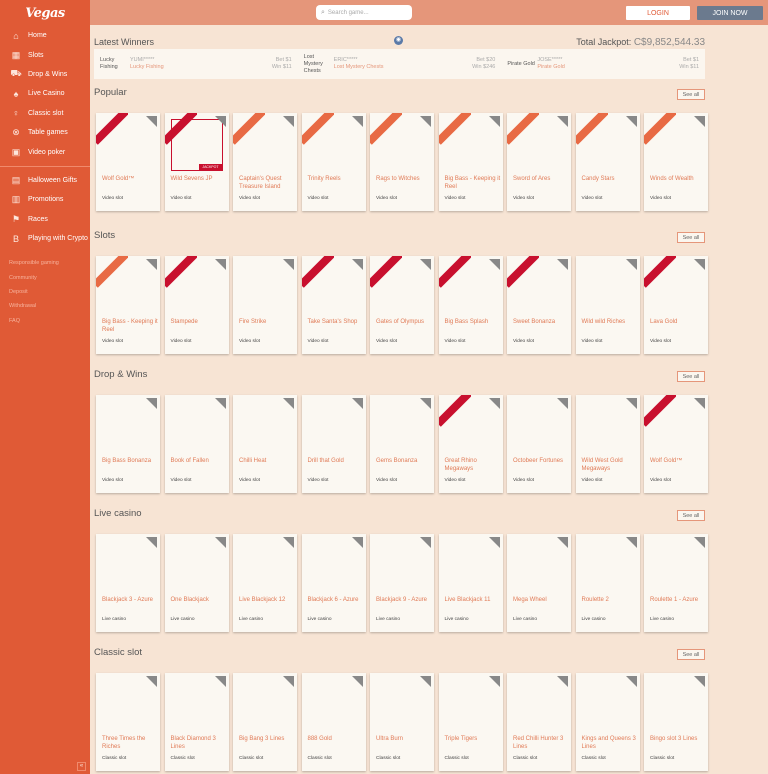 Image resolution: width=768 pixels, height=774 pixels. Describe the element at coordinates (398, 40) in the screenshot. I see `globe-icon: ◉` at that location.